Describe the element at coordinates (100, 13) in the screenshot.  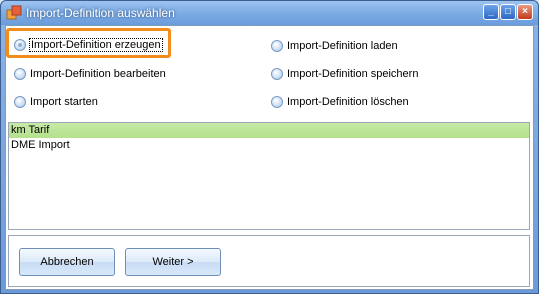
I see `window-title: Import-Definition auswählen` at that location.